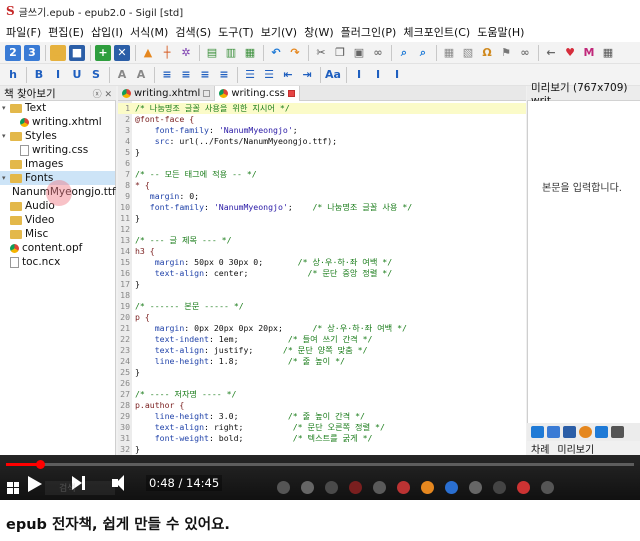 The height and width of the screenshot is (541, 640). Describe the element at coordinates (540, 448) in the screenshot. I see `preview-tab: 차례` at that location.